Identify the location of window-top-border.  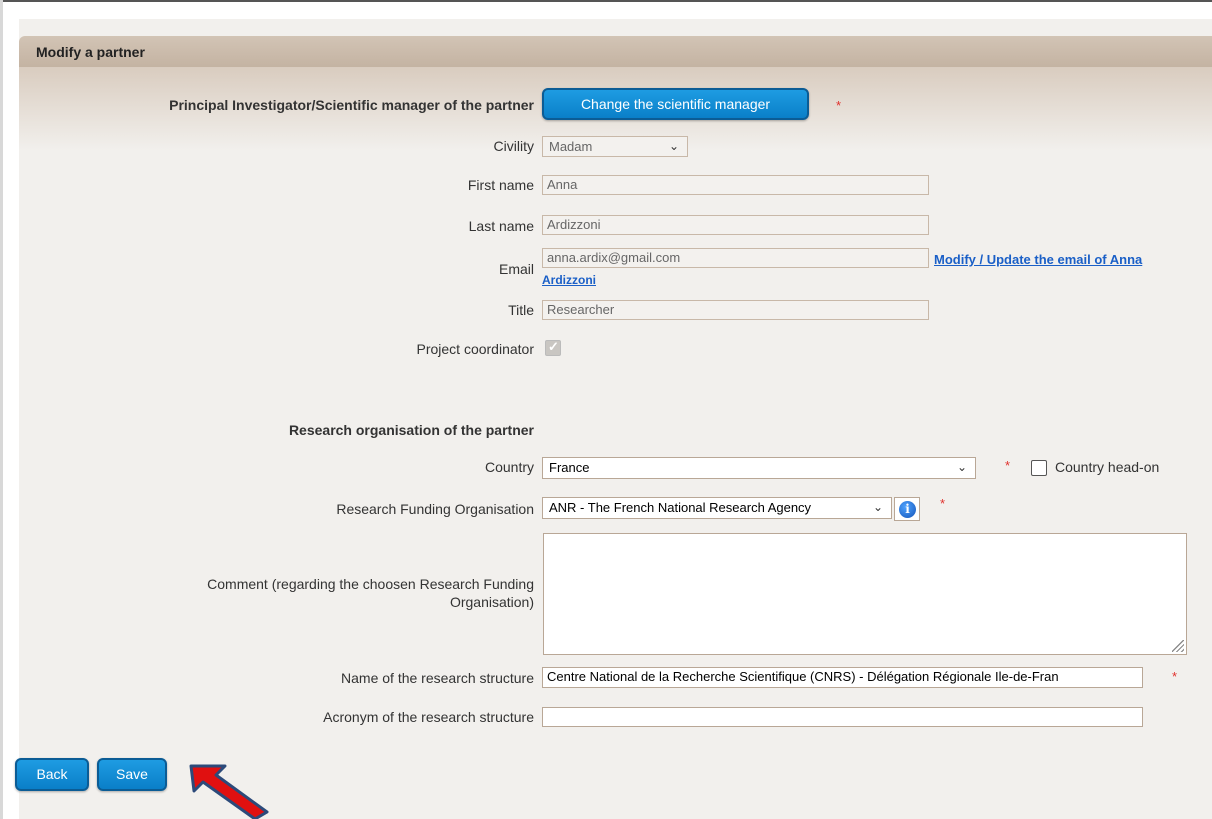
(606, 1).